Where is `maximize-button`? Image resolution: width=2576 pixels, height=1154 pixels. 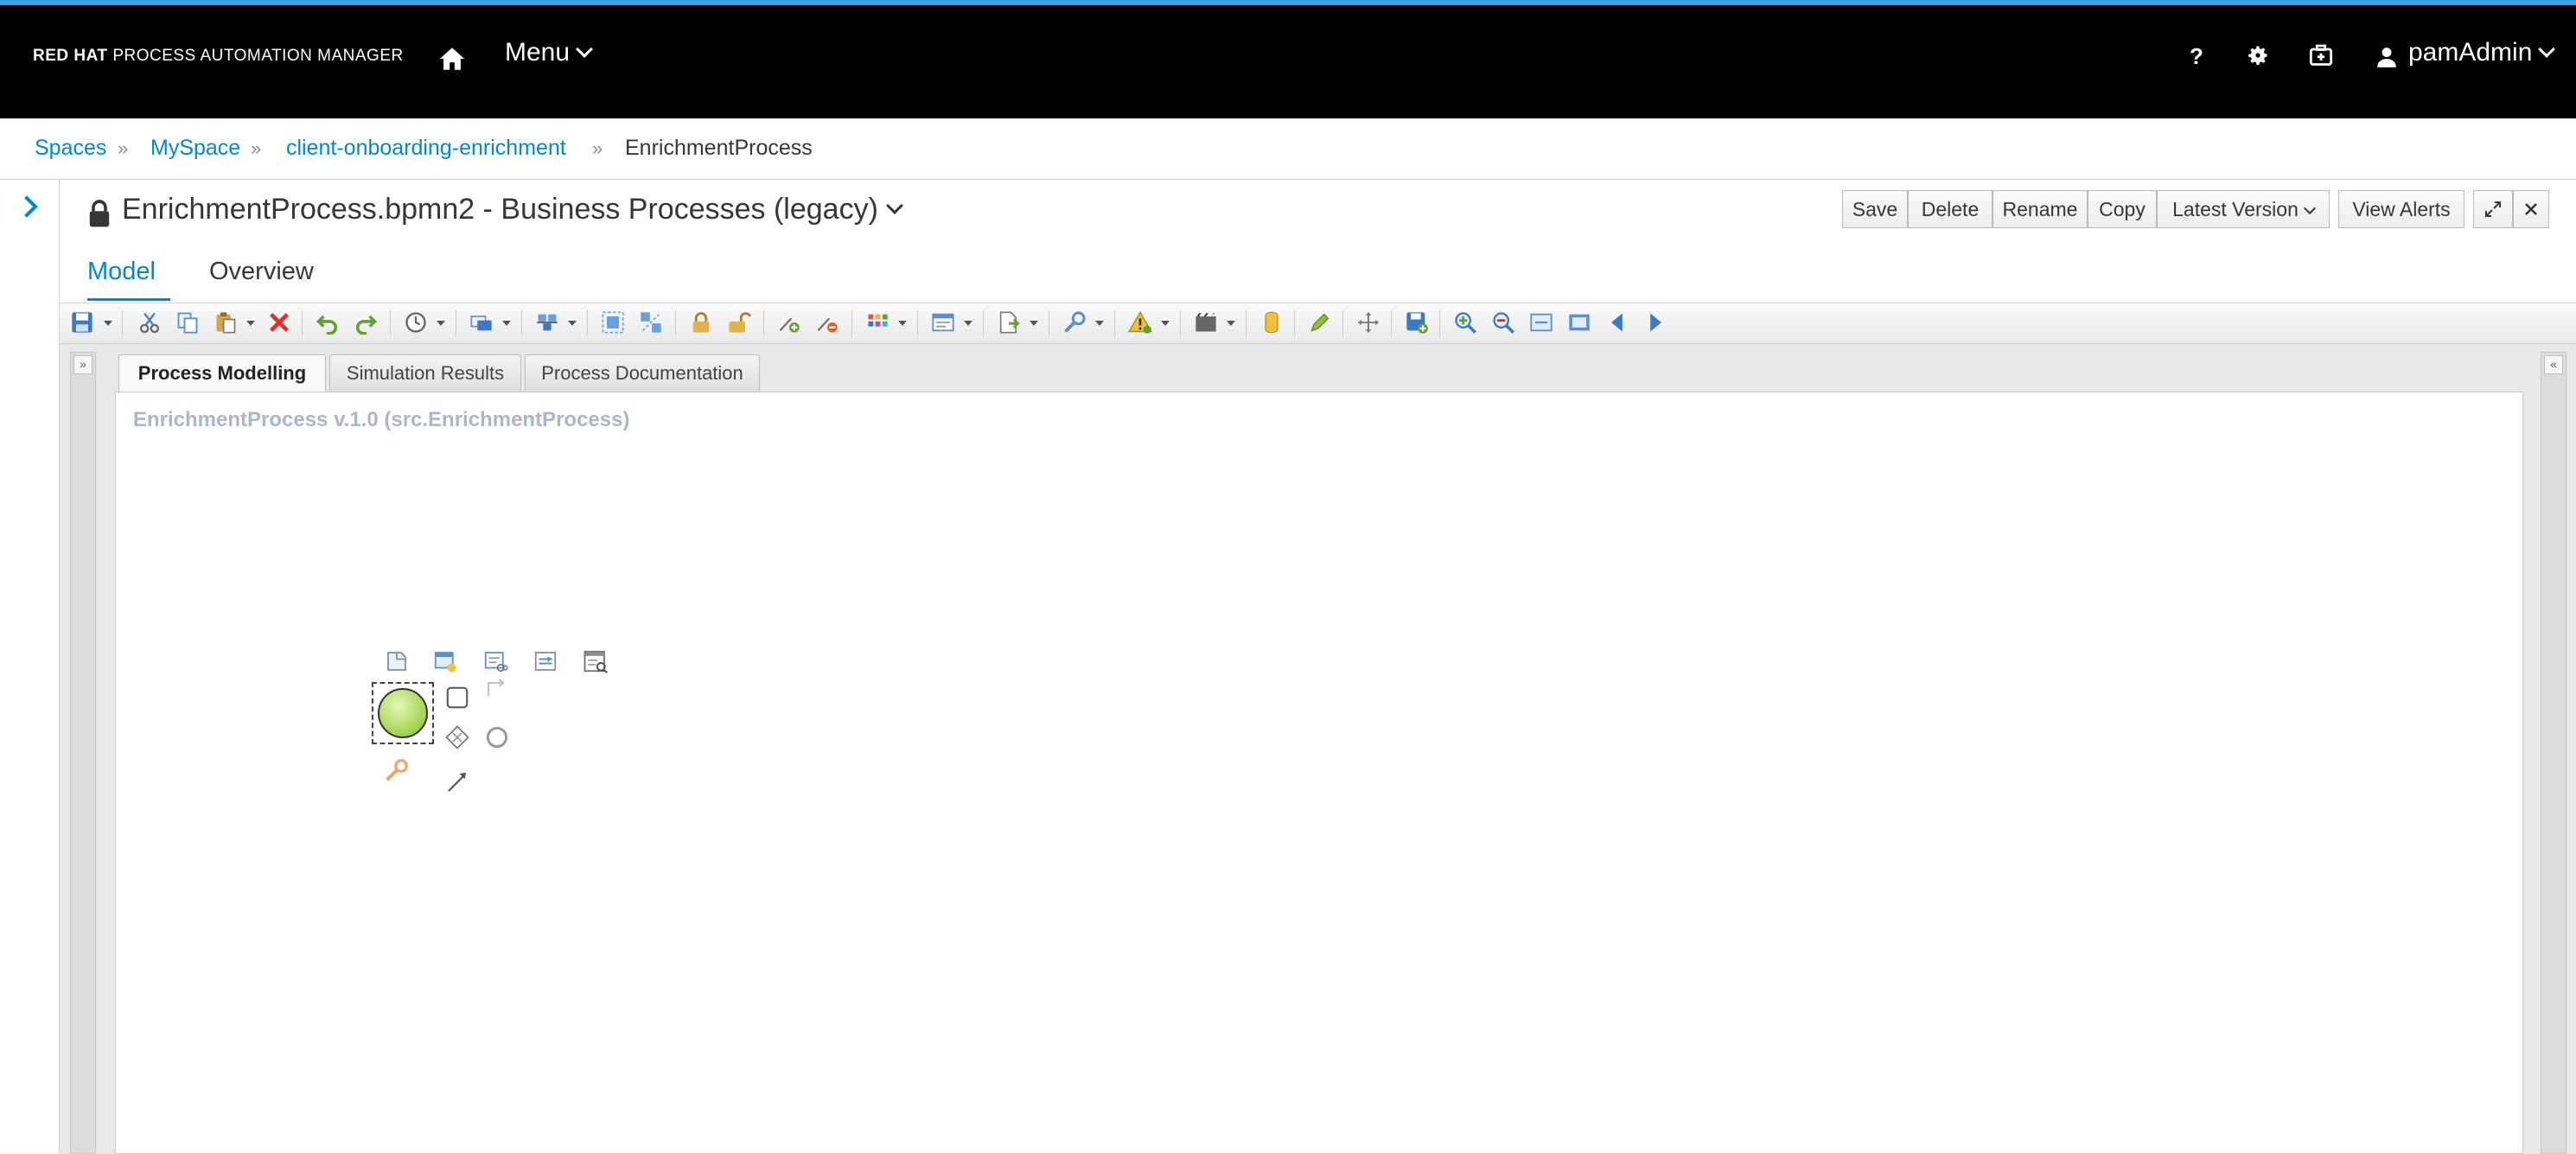
maximize-button is located at coordinates (2493, 209).